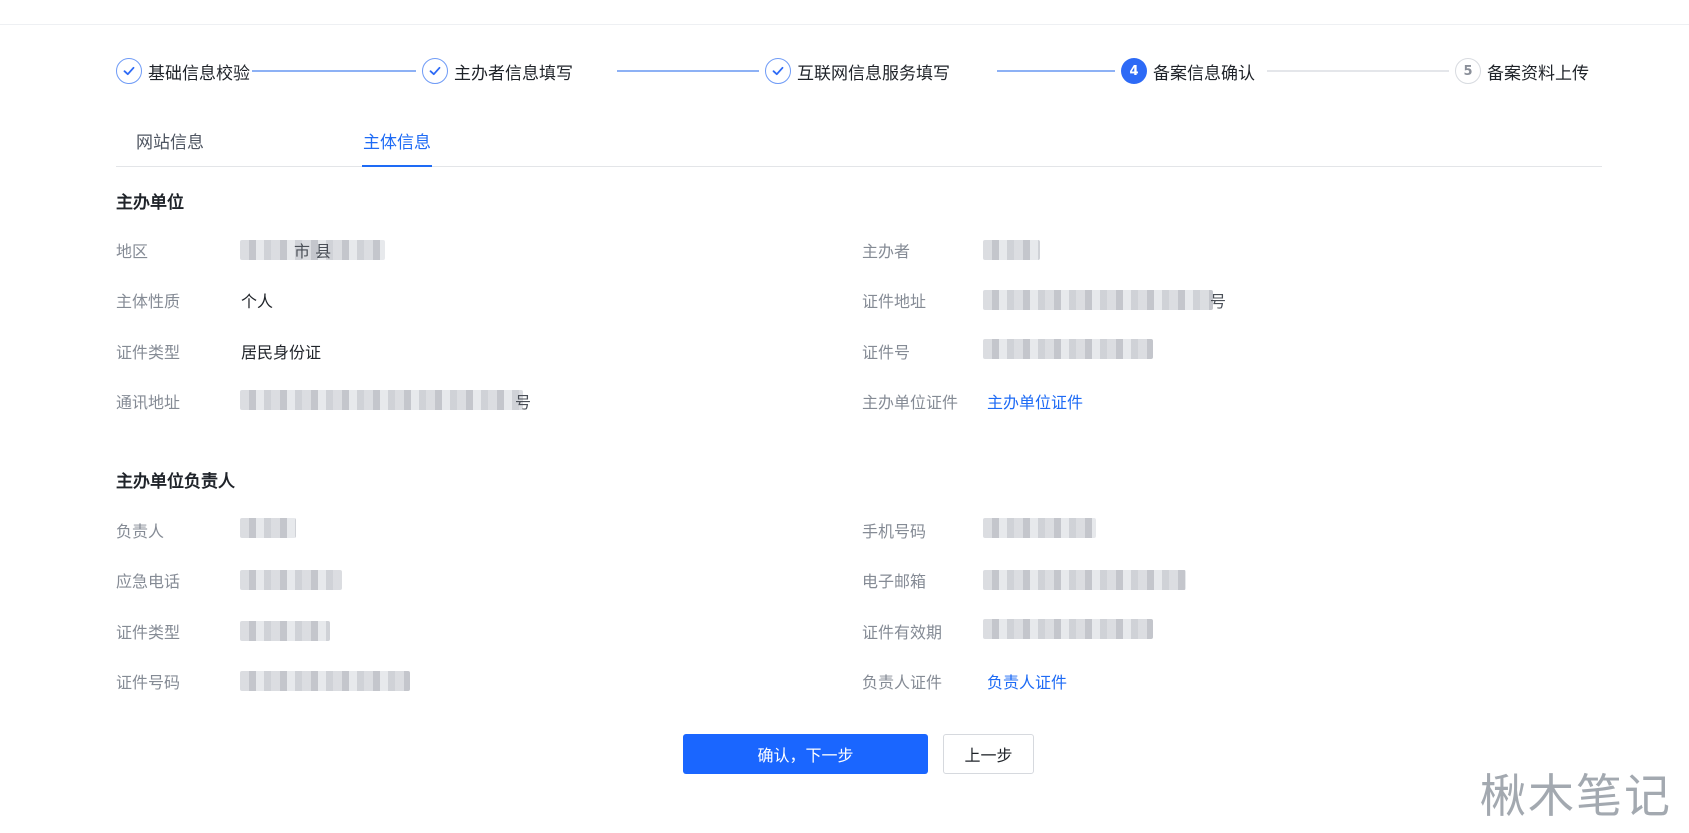 The height and width of the screenshot is (833, 1689). I want to click on leader-cert-label: 负责人证件, so click(902, 682).